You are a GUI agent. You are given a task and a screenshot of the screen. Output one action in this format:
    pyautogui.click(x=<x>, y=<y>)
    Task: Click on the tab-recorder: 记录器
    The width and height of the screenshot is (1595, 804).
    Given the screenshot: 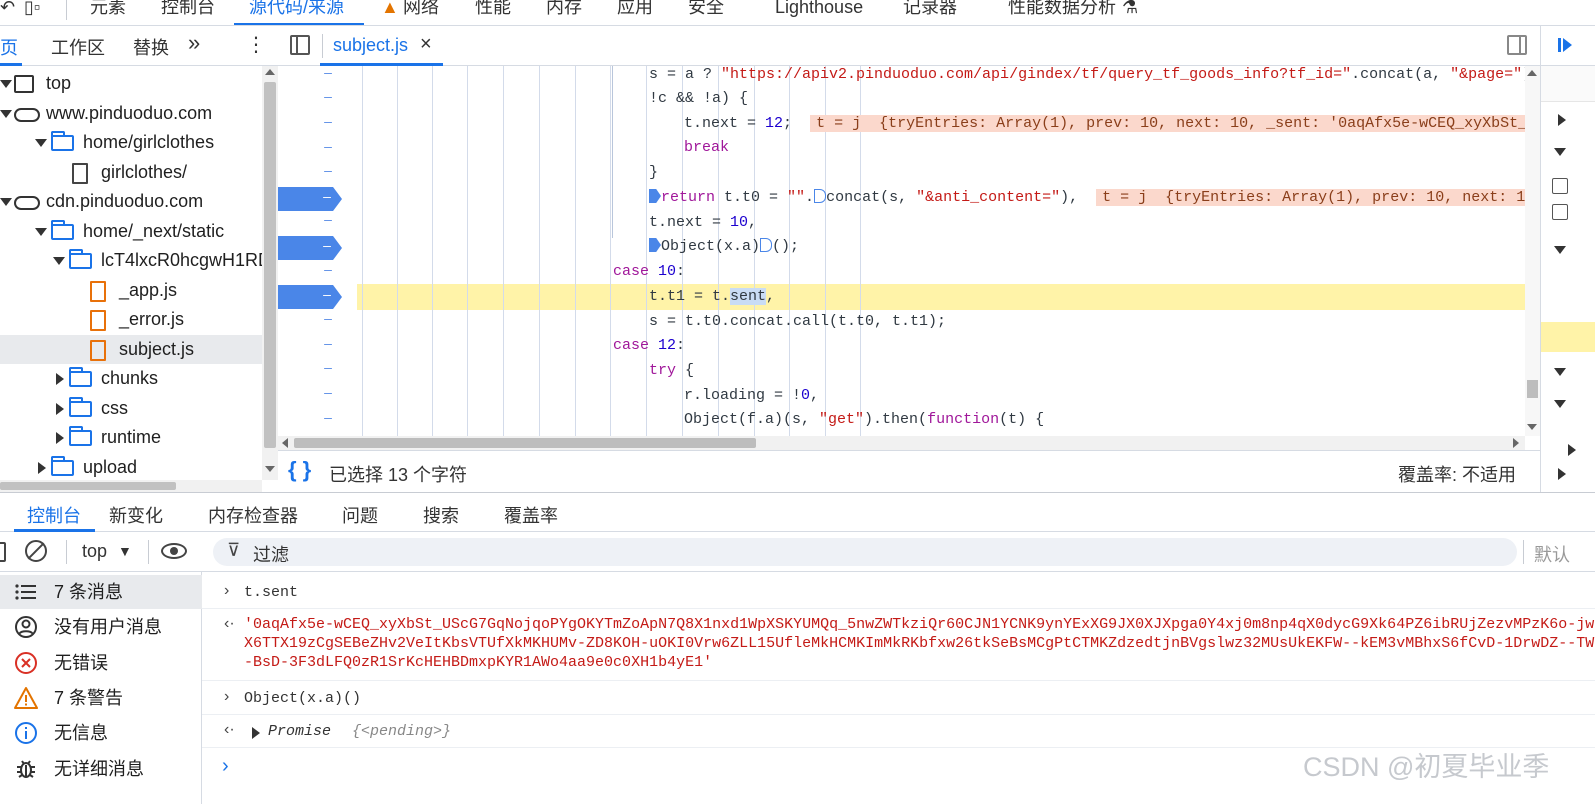 What is the action you would take?
    pyautogui.click(x=930, y=11)
    